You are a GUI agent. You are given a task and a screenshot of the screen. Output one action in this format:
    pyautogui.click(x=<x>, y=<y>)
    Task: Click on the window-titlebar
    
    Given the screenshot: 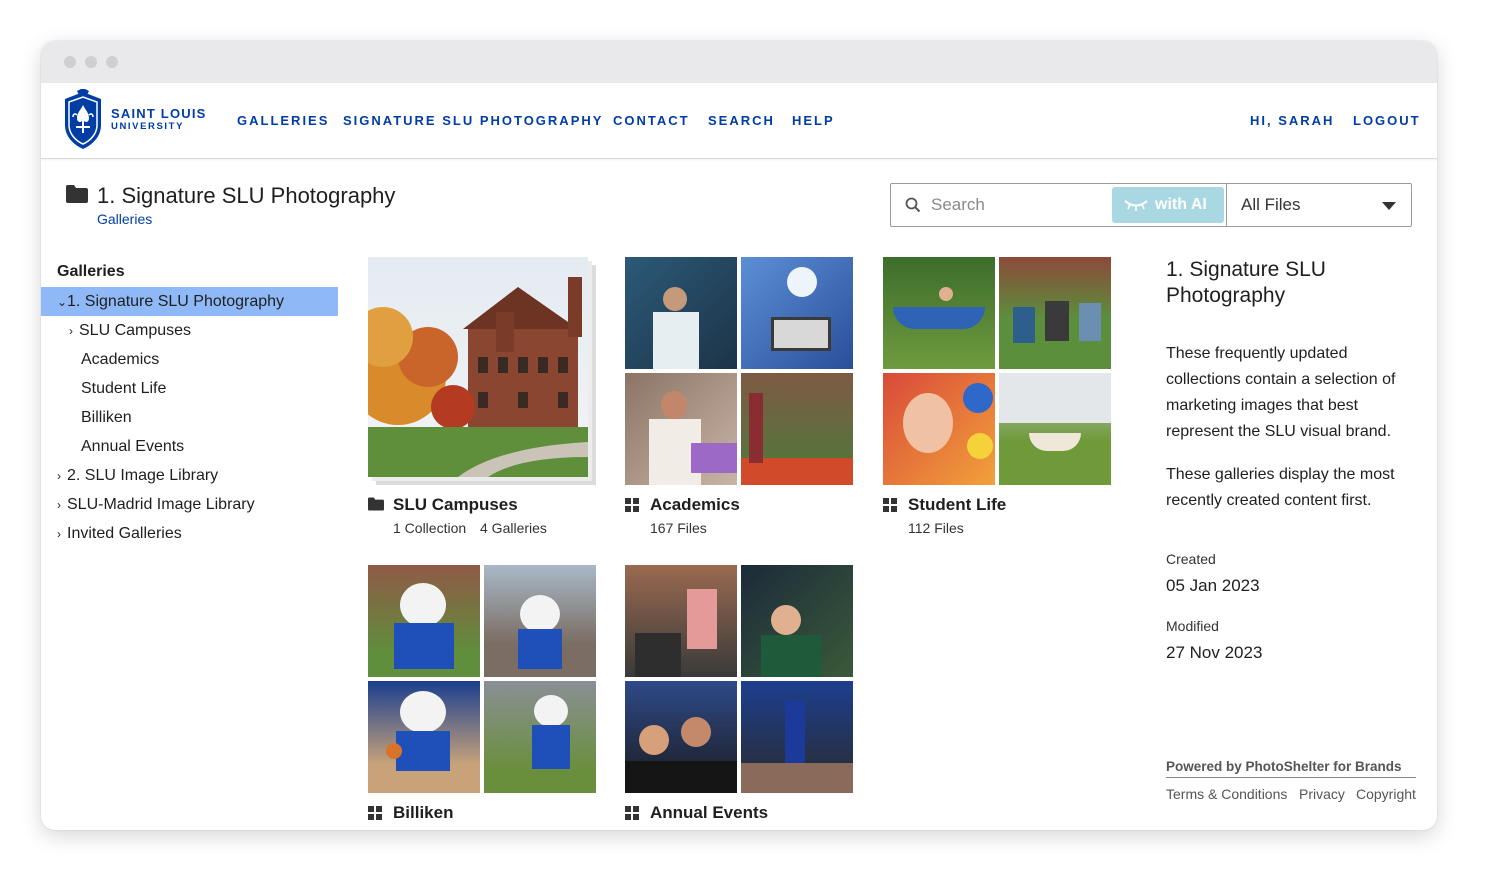 What is the action you would take?
    pyautogui.click(x=739, y=62)
    